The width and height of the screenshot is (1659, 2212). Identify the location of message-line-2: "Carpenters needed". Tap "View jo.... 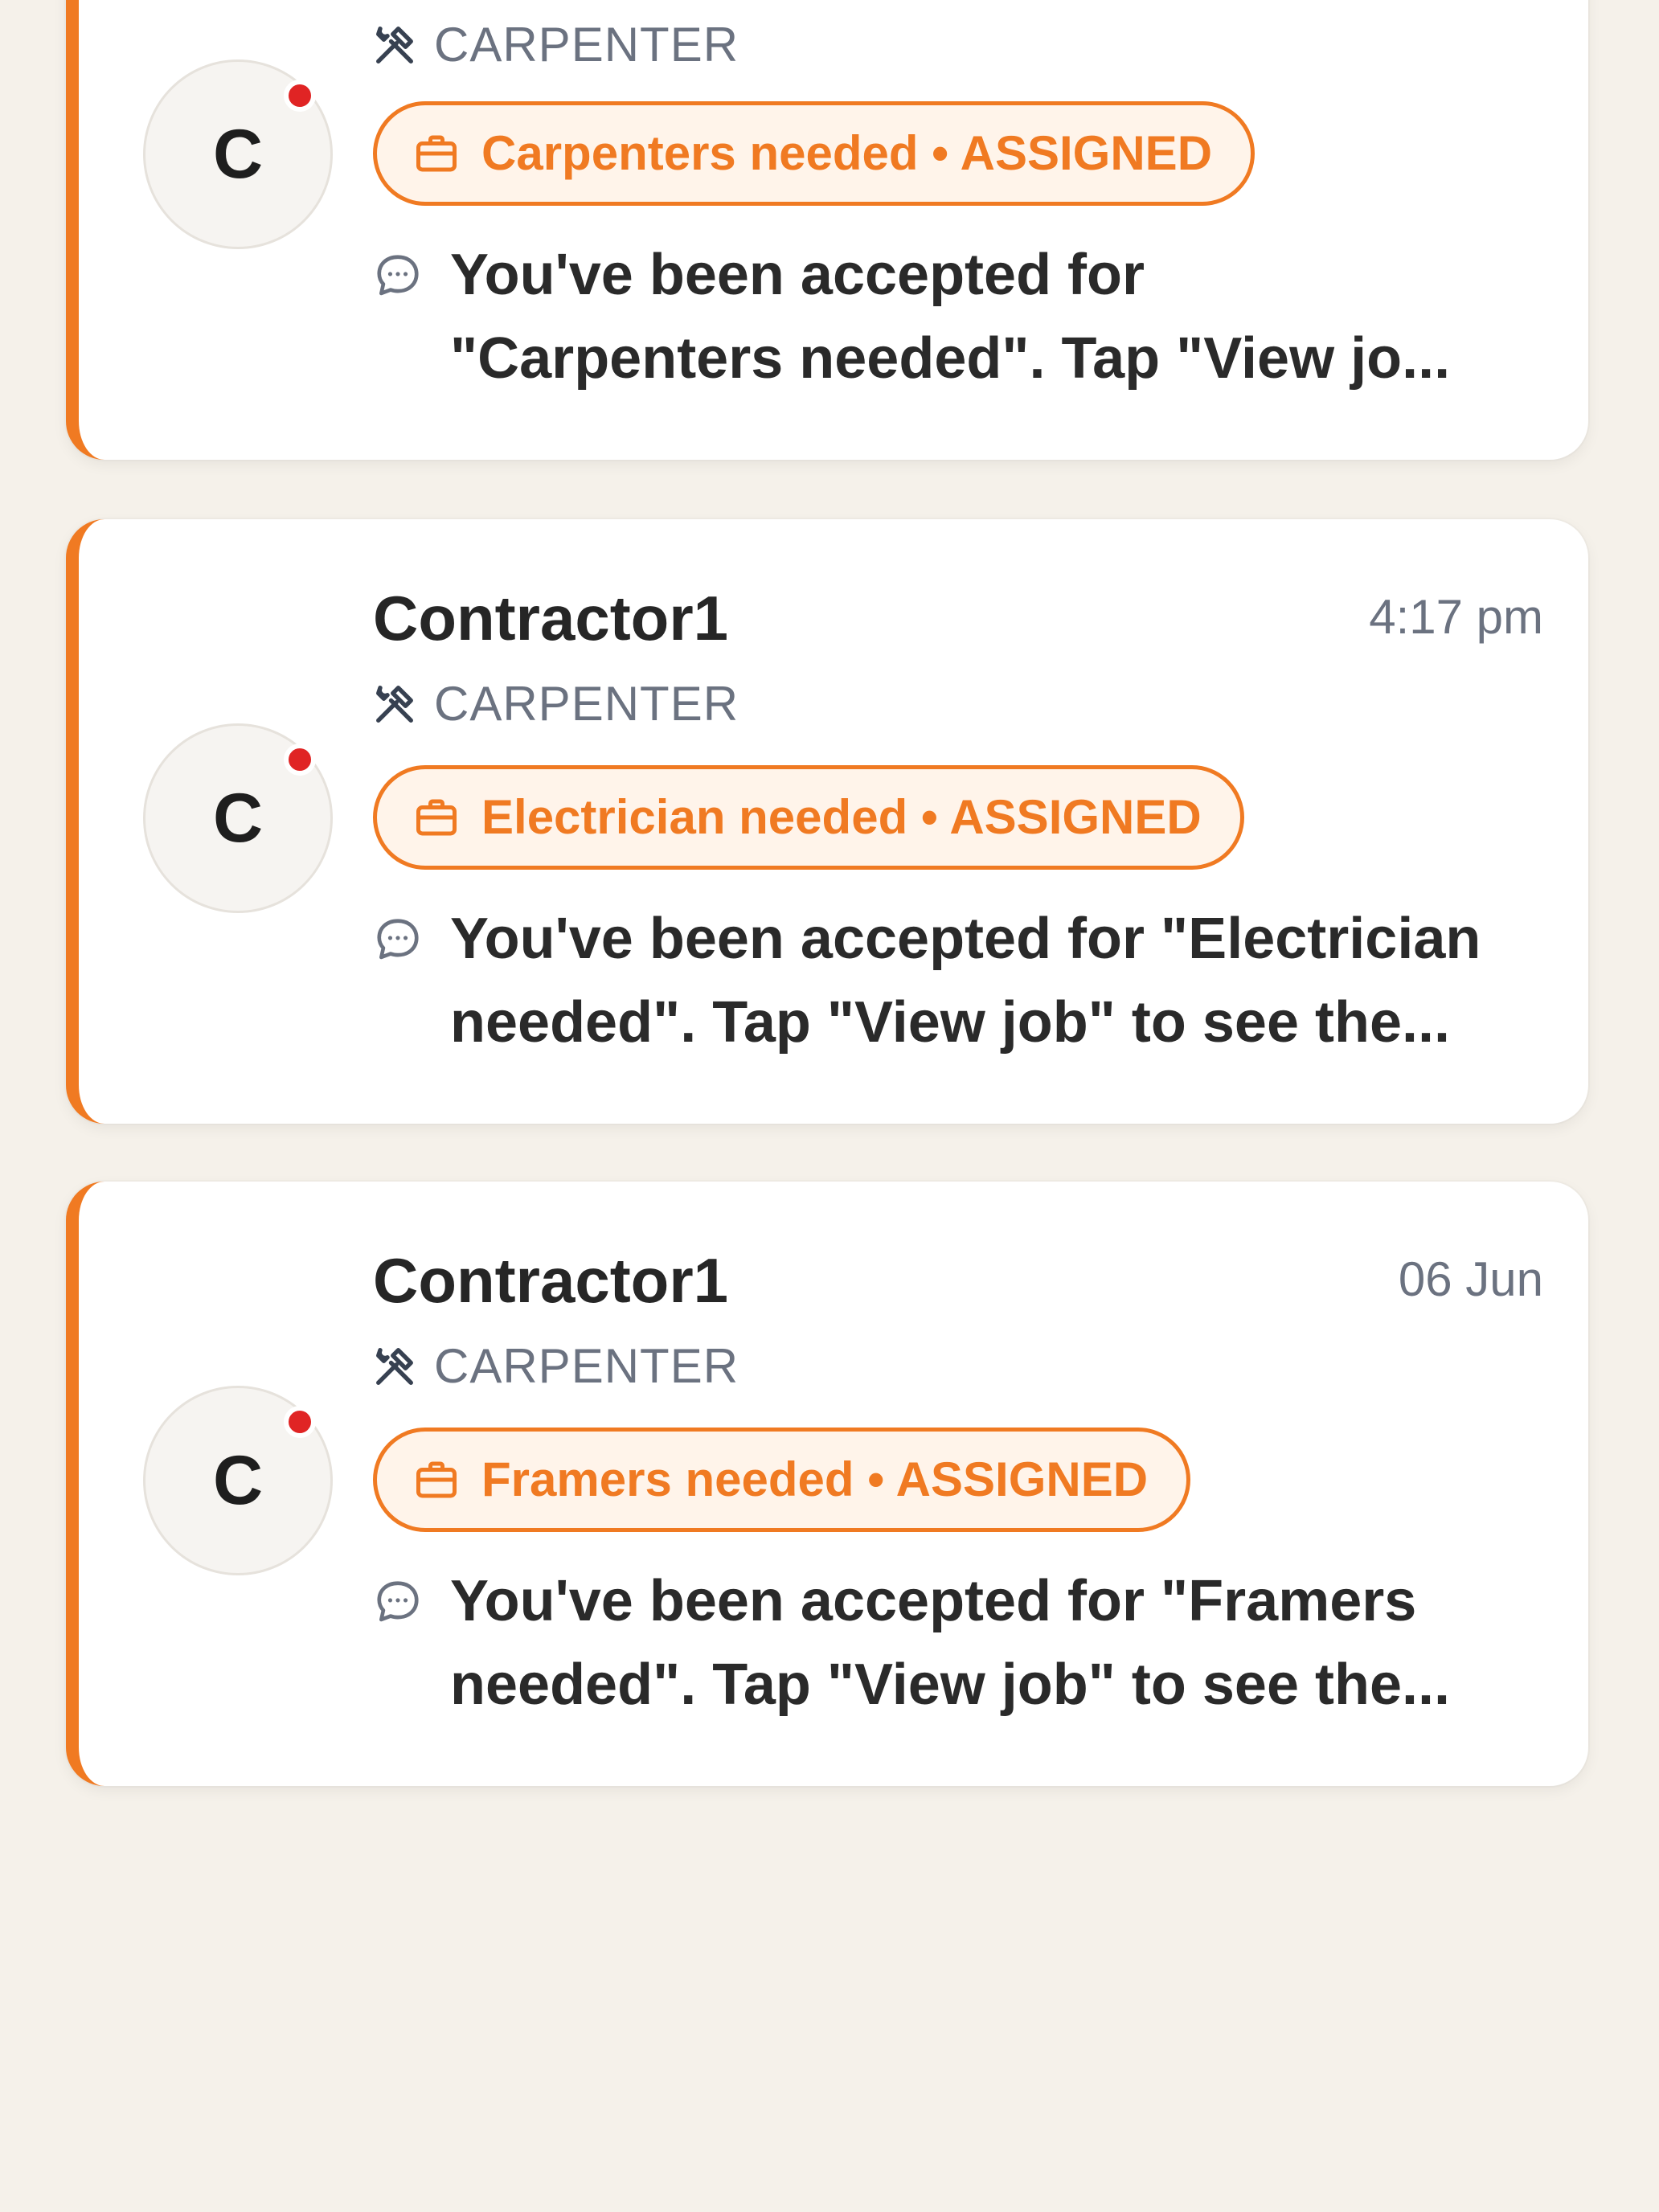
(950, 358).